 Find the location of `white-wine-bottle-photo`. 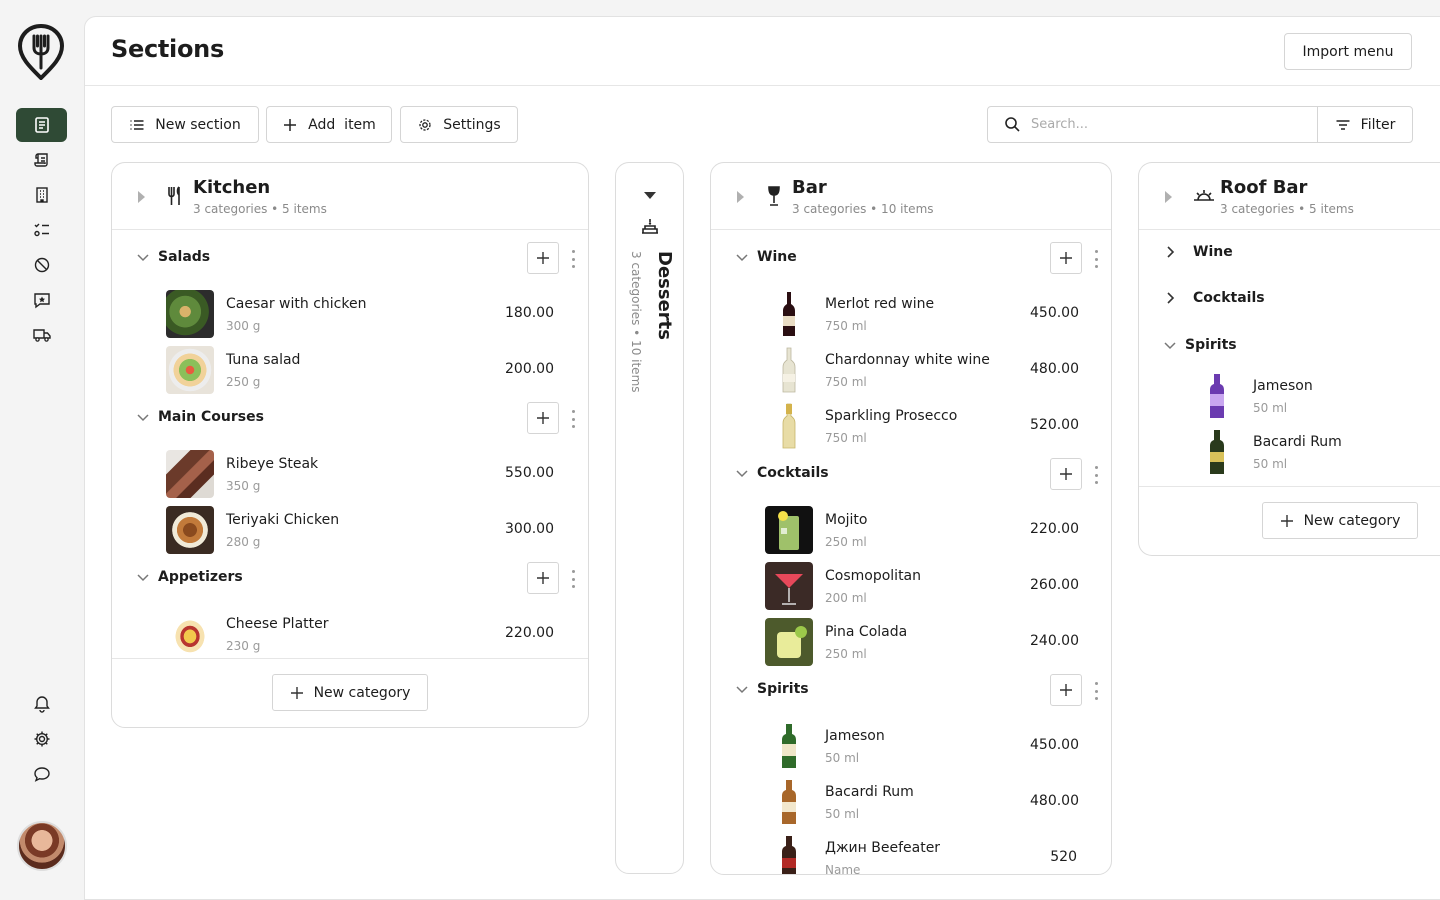

white-wine-bottle-photo is located at coordinates (789, 370).